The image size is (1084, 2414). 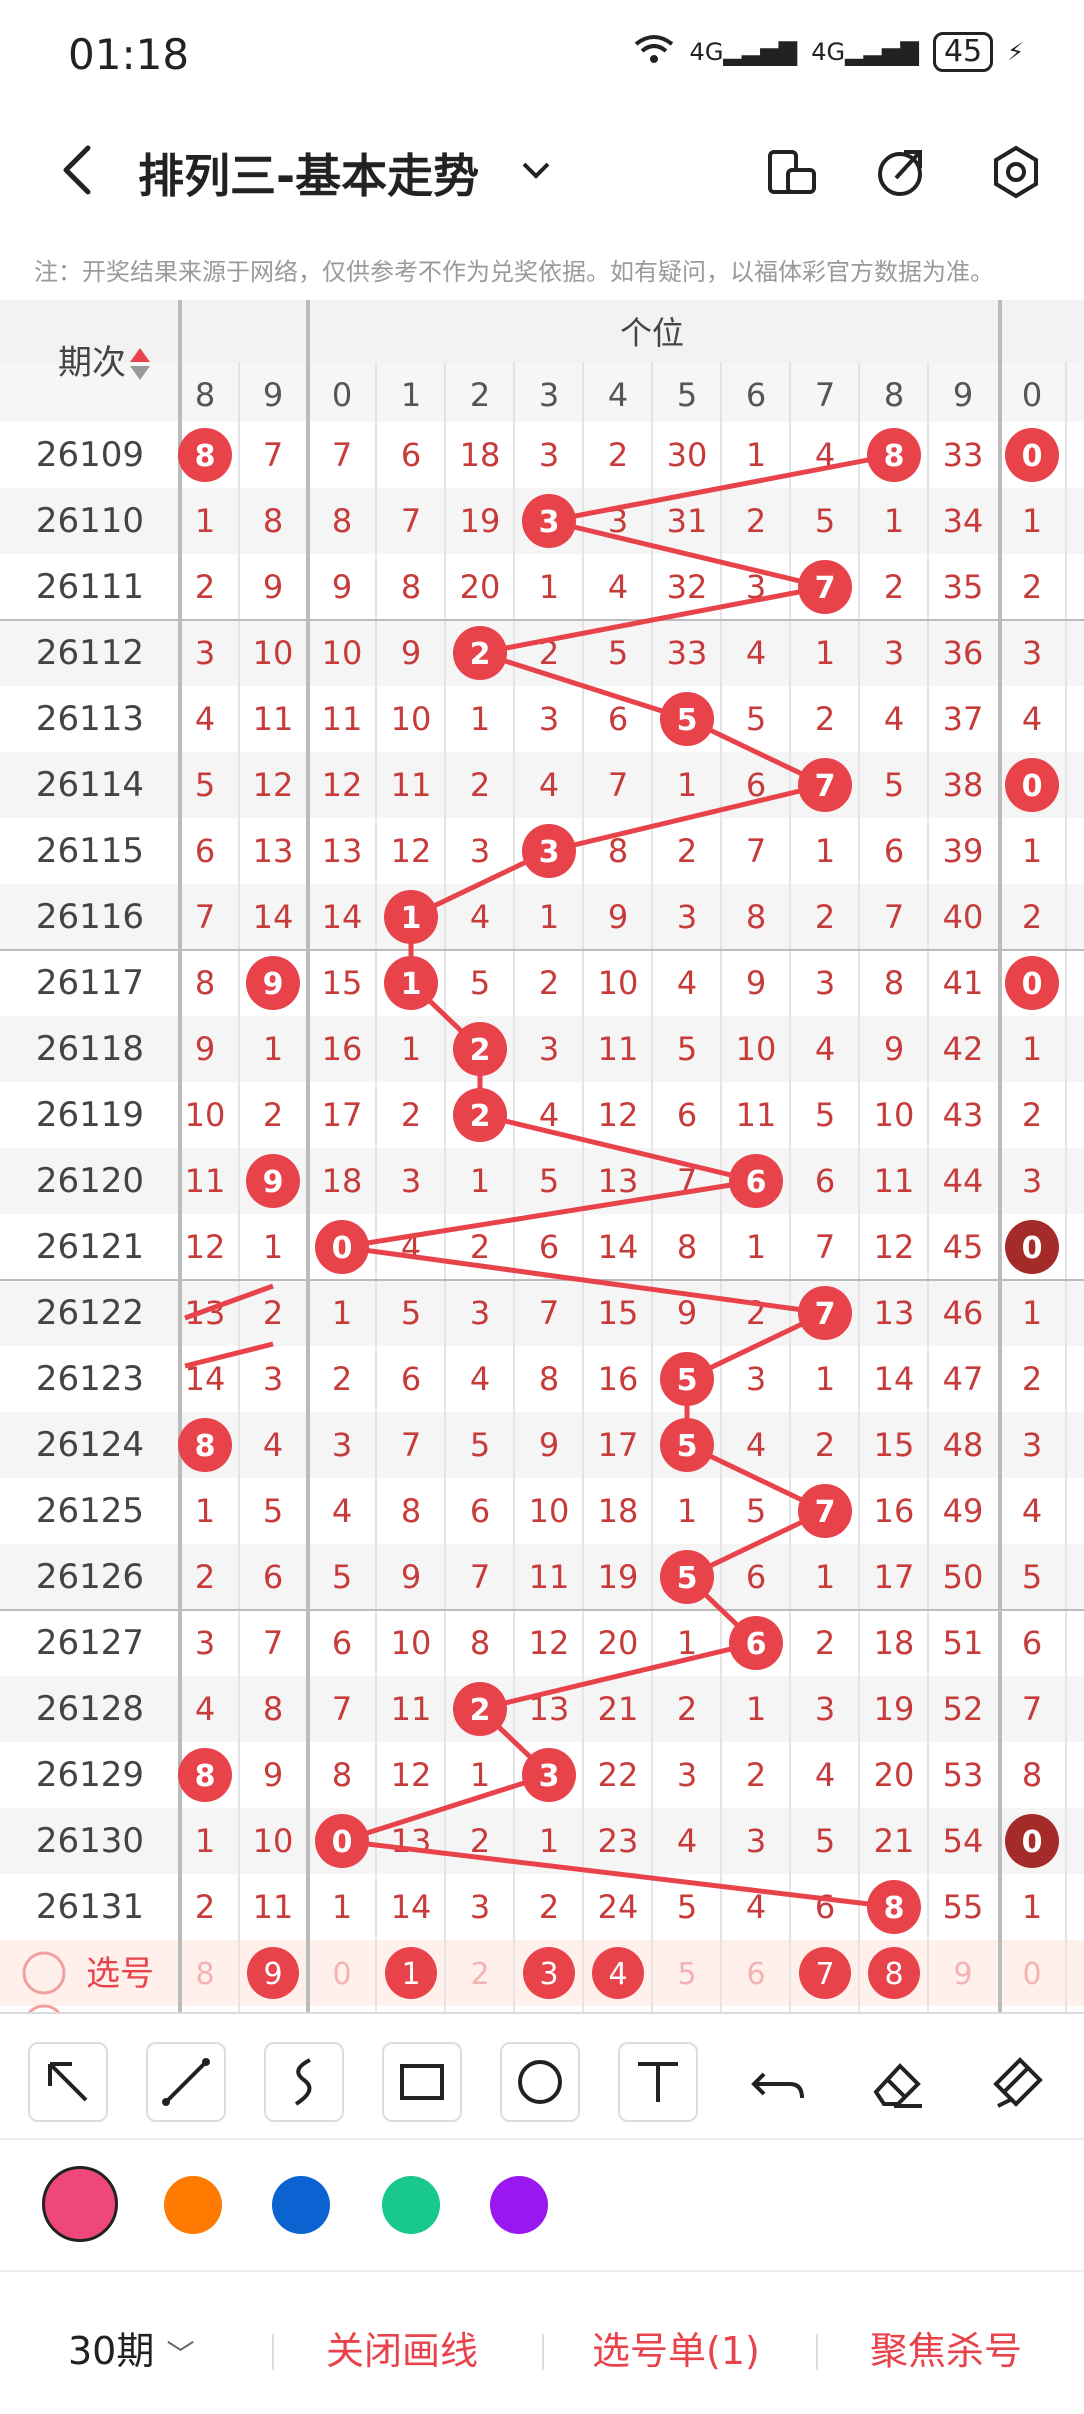 What do you see at coordinates (658, 2082) in the screenshot?
I see `text-icon` at bounding box center [658, 2082].